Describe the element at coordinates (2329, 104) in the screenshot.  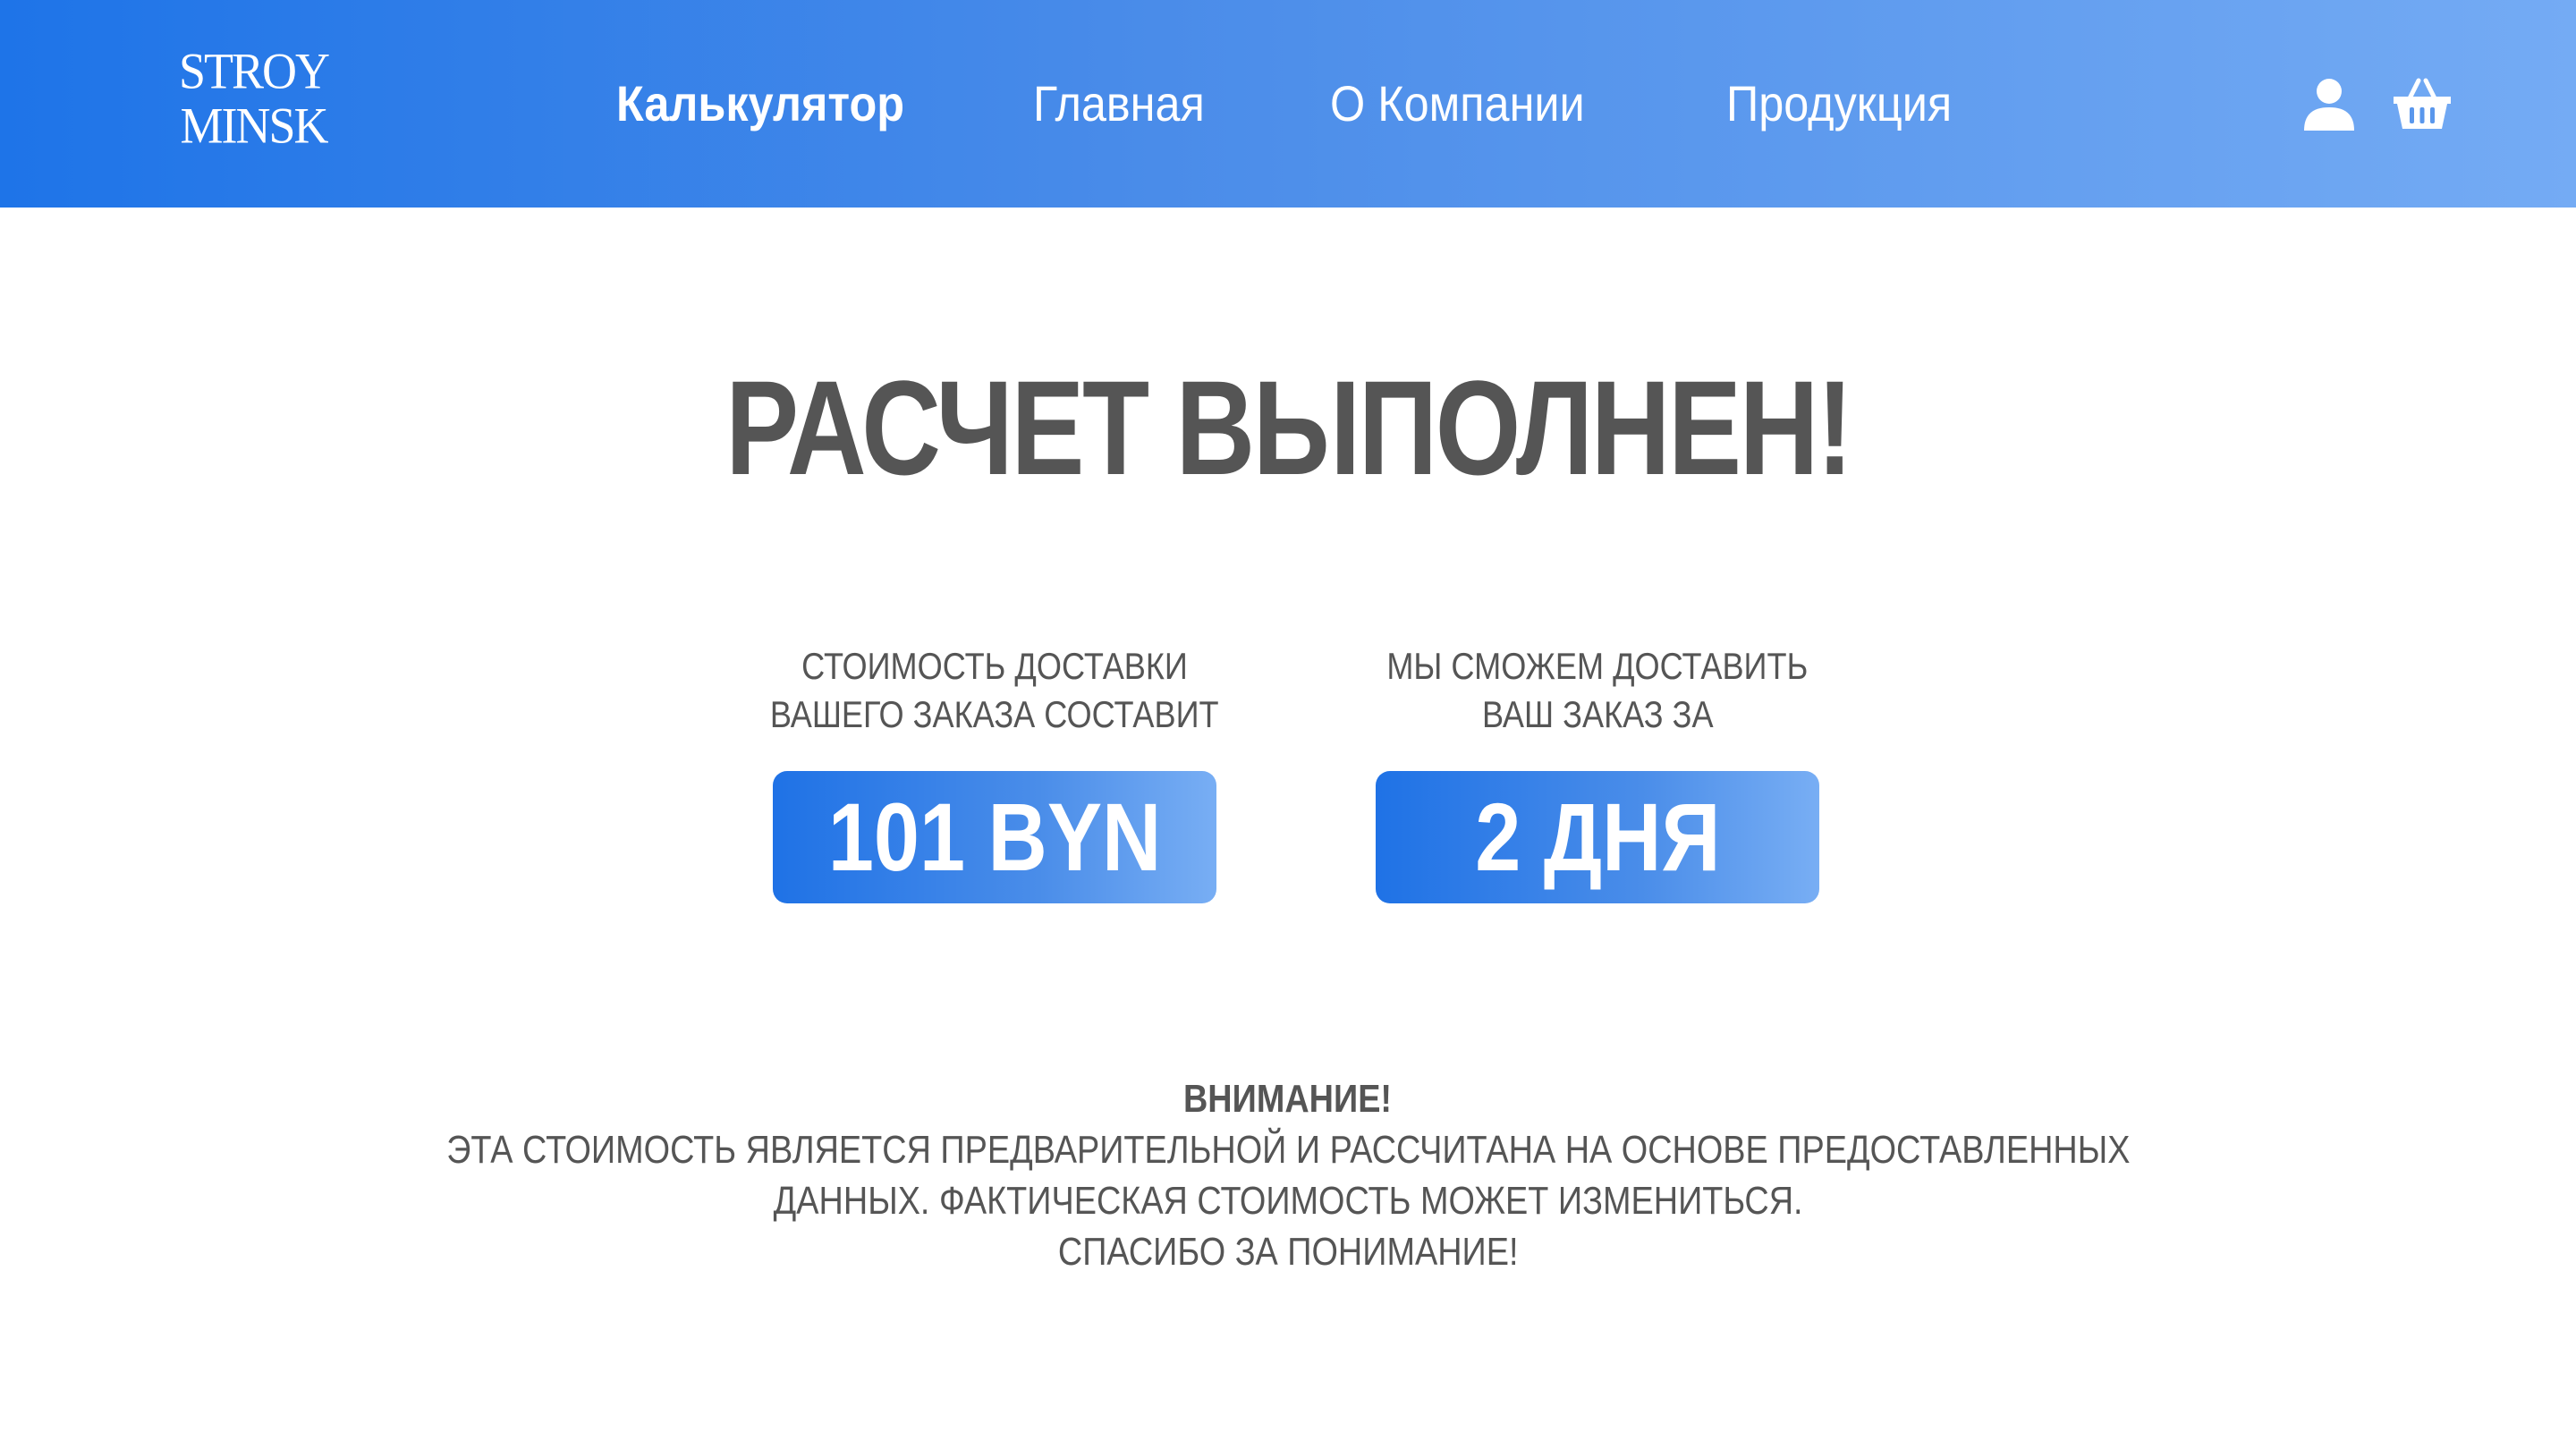
I see `user-icon` at that location.